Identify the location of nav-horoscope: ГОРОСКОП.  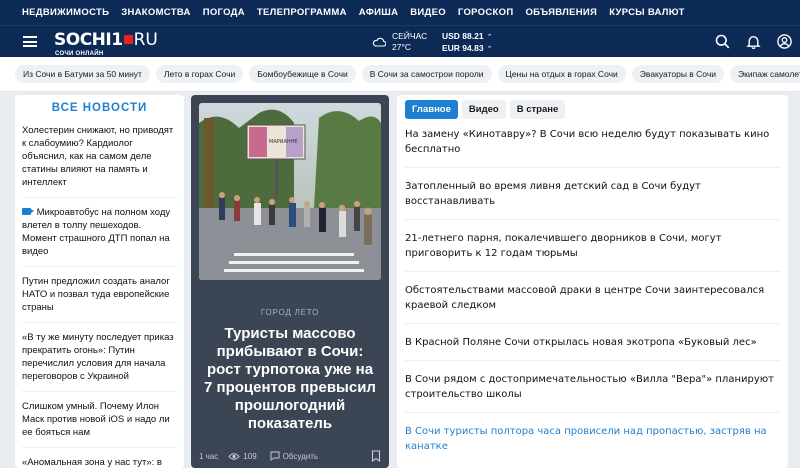
(486, 12).